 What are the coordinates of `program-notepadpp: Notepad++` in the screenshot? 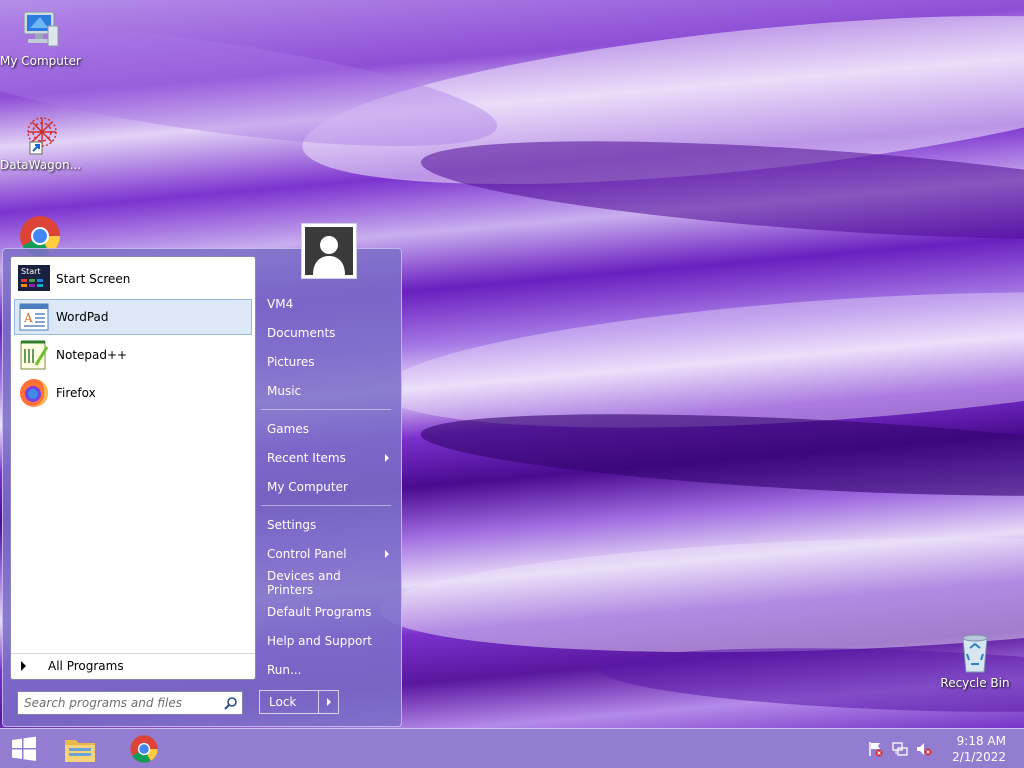 It's located at (133, 355).